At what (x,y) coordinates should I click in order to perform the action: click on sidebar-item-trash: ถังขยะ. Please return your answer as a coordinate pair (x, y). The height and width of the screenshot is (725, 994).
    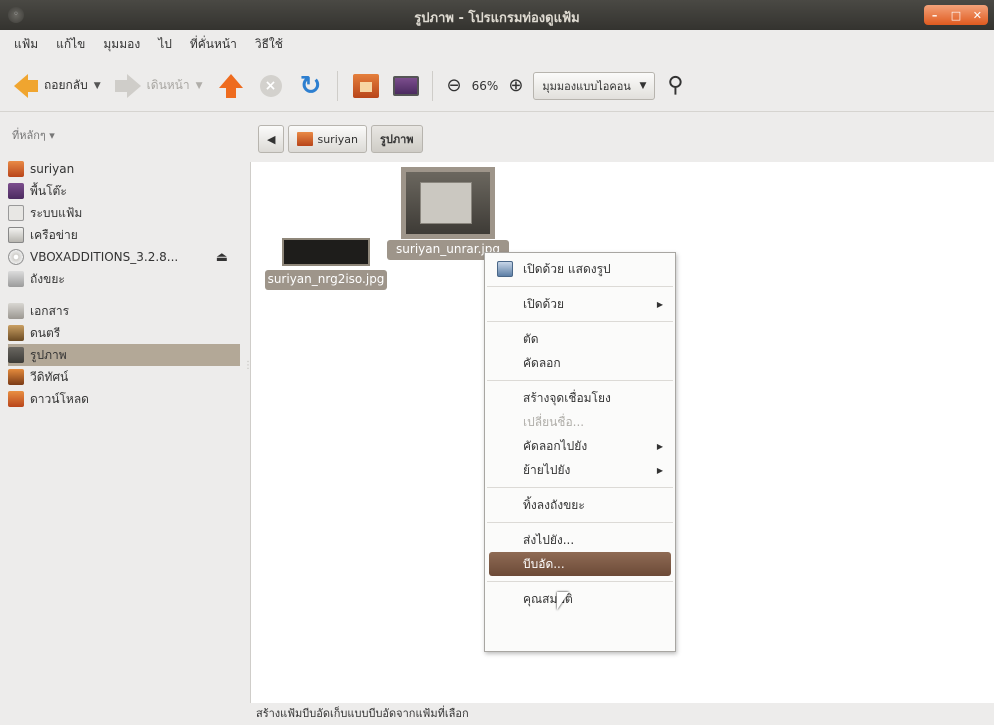
    Looking at the image, I should click on (124, 279).